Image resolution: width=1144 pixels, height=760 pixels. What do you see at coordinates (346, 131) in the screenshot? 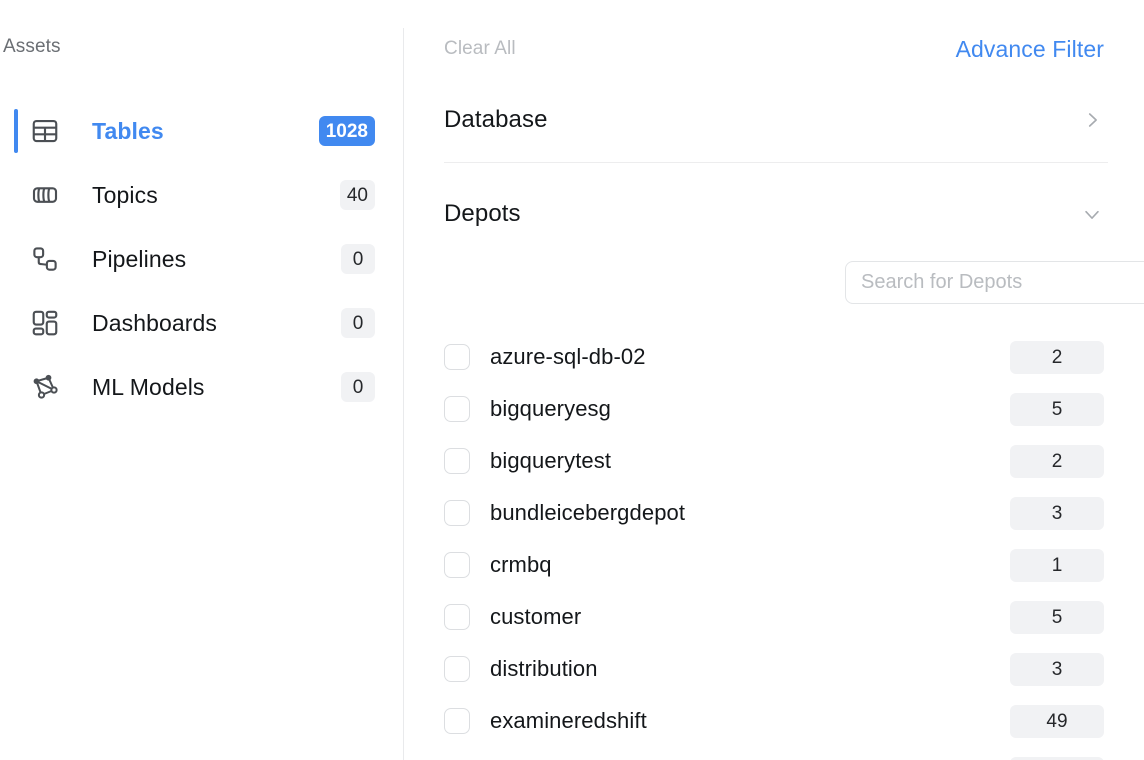
I see `sidebar-item-count: 1028` at bounding box center [346, 131].